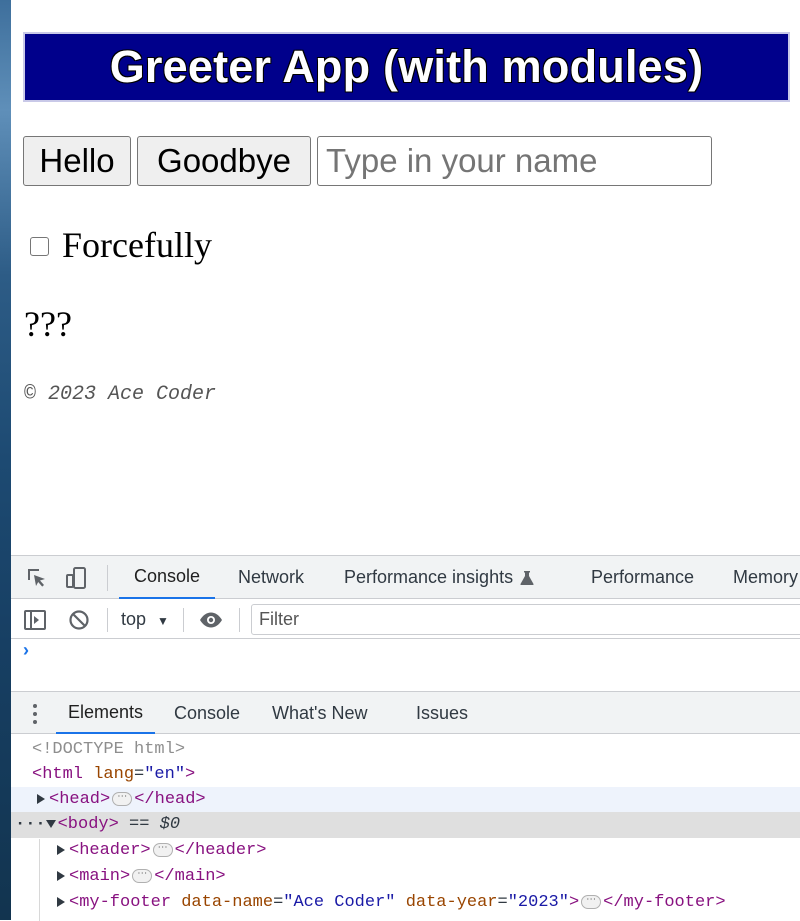 The width and height of the screenshot is (800, 921). I want to click on dom-footer-tag: <my-footer, so click(120, 902).